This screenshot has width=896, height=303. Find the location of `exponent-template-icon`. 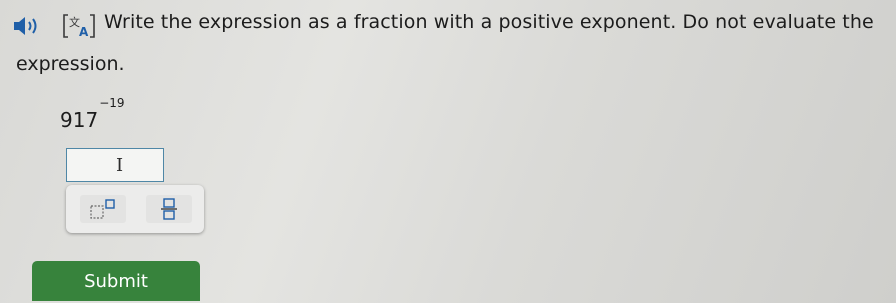

exponent-template-icon is located at coordinates (102, 209).